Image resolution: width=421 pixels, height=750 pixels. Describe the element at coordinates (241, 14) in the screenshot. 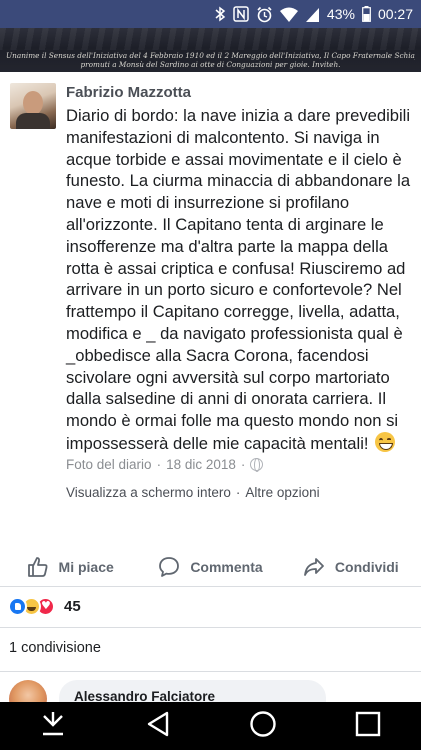

I see `nfc-icon` at that location.